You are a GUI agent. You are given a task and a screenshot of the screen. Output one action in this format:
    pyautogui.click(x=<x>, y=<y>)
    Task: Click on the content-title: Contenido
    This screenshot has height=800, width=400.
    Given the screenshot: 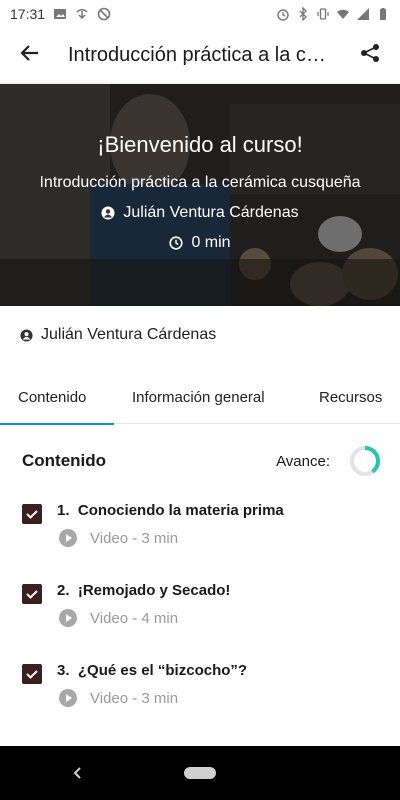 What is the action you would take?
    pyautogui.click(x=64, y=460)
    